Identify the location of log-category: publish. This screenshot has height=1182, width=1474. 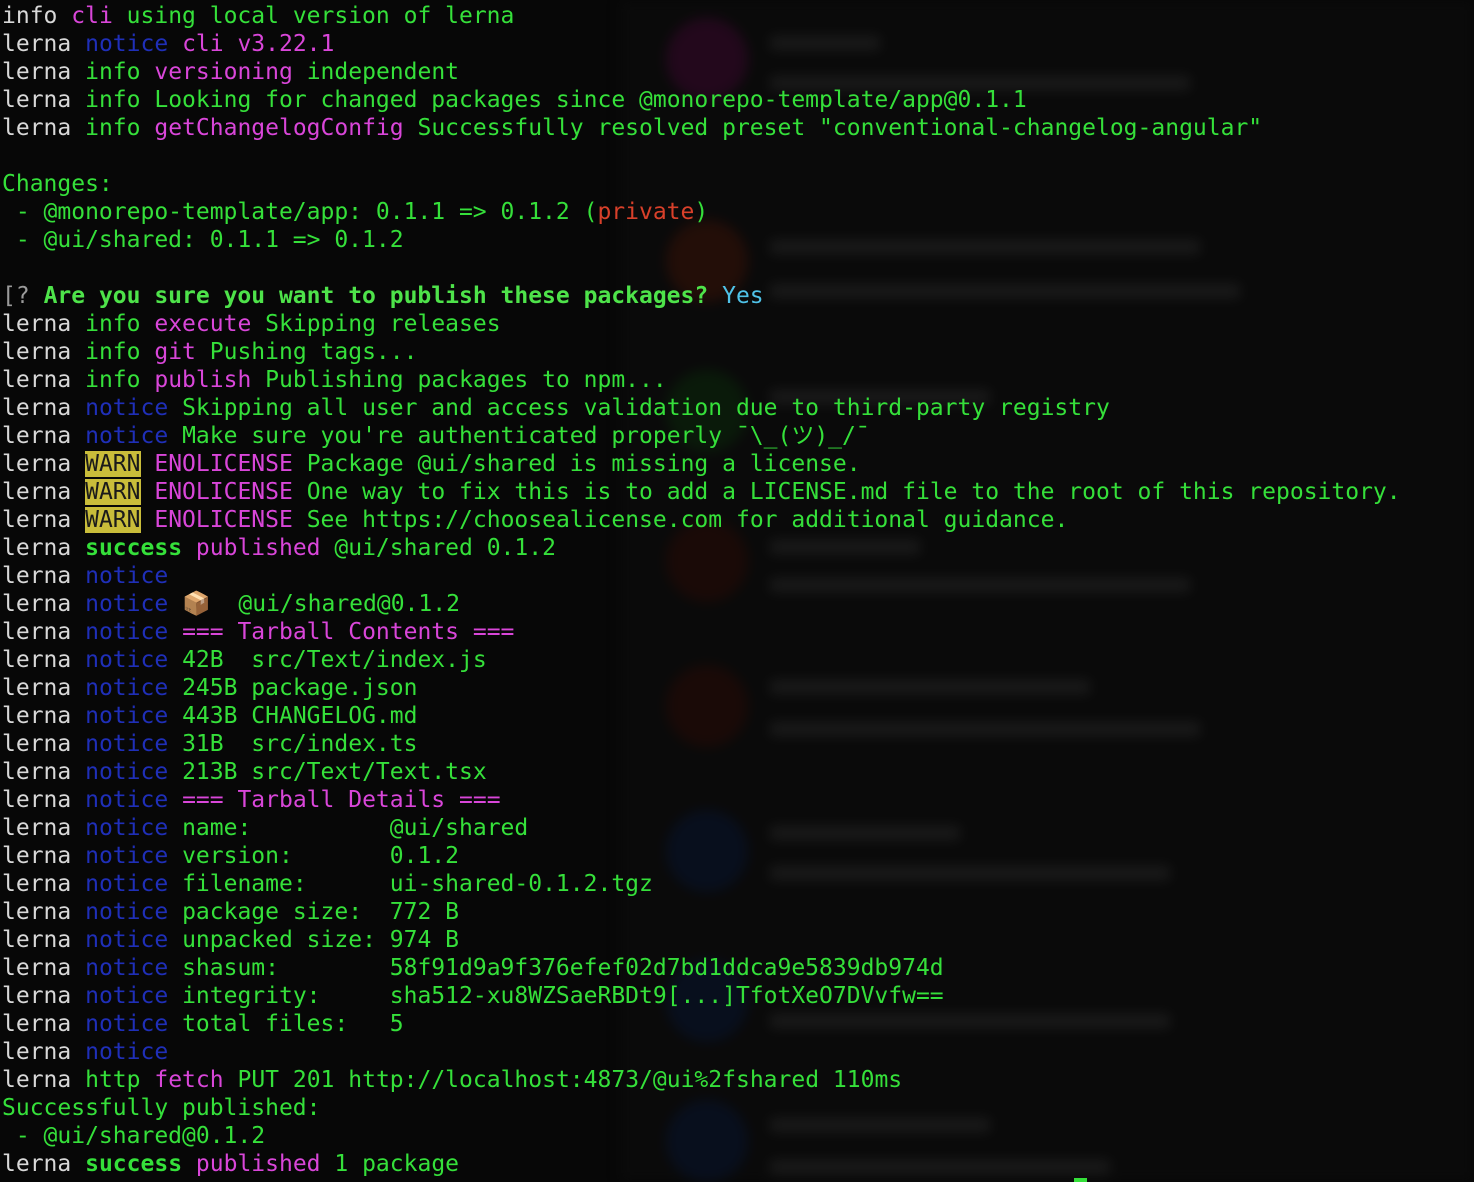
(203, 380).